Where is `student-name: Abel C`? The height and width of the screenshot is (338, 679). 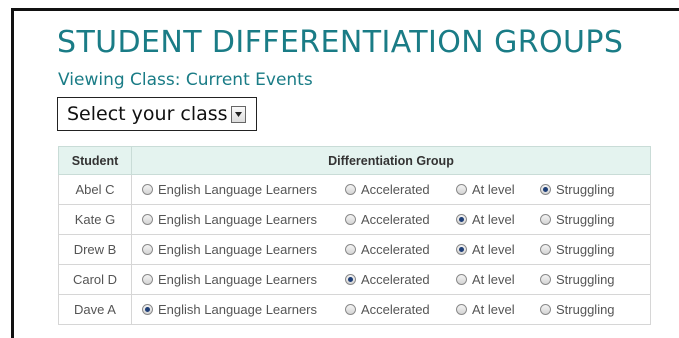
student-name: Abel C is located at coordinates (95, 189).